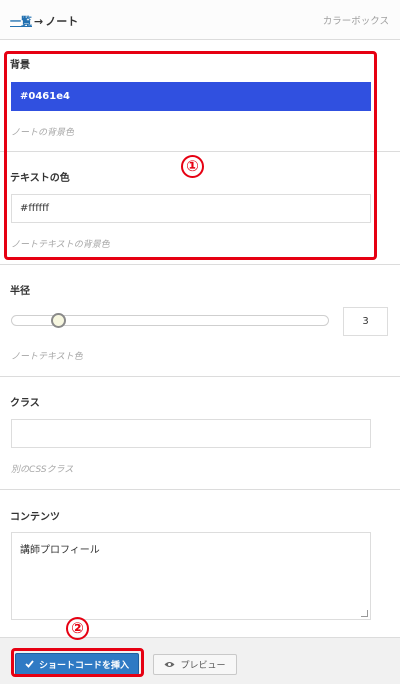 This screenshot has width=400, height=684. What do you see at coordinates (20, 291) in the screenshot?
I see `radius-label: 半径` at bounding box center [20, 291].